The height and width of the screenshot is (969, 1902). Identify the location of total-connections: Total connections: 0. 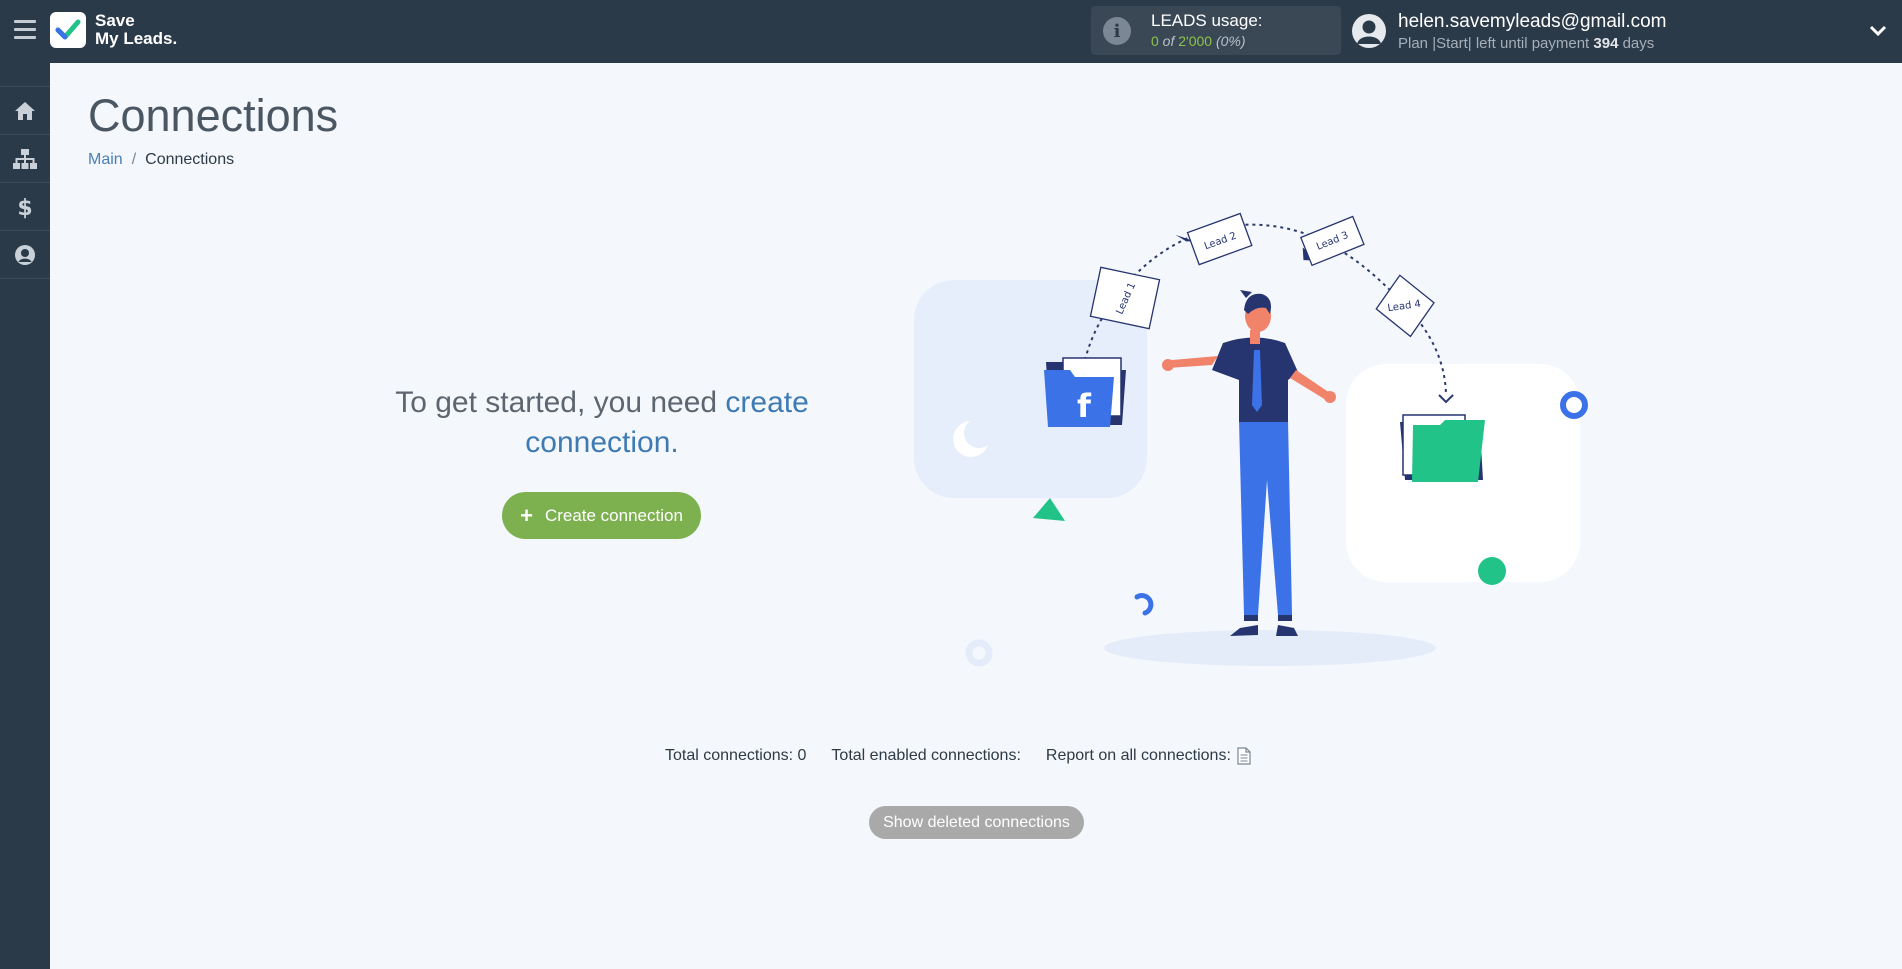
(736, 755).